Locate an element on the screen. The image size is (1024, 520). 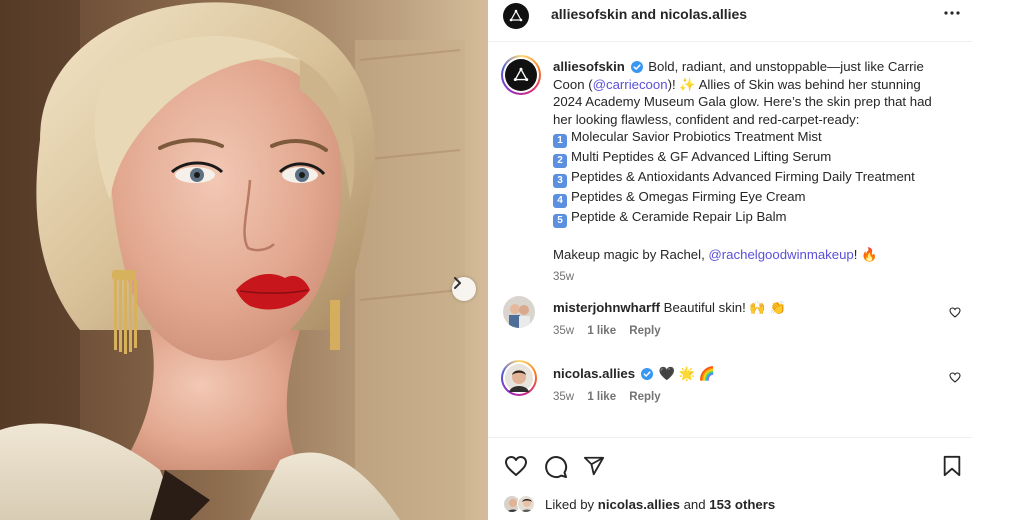
more-options-button is located at coordinates (952, 13).